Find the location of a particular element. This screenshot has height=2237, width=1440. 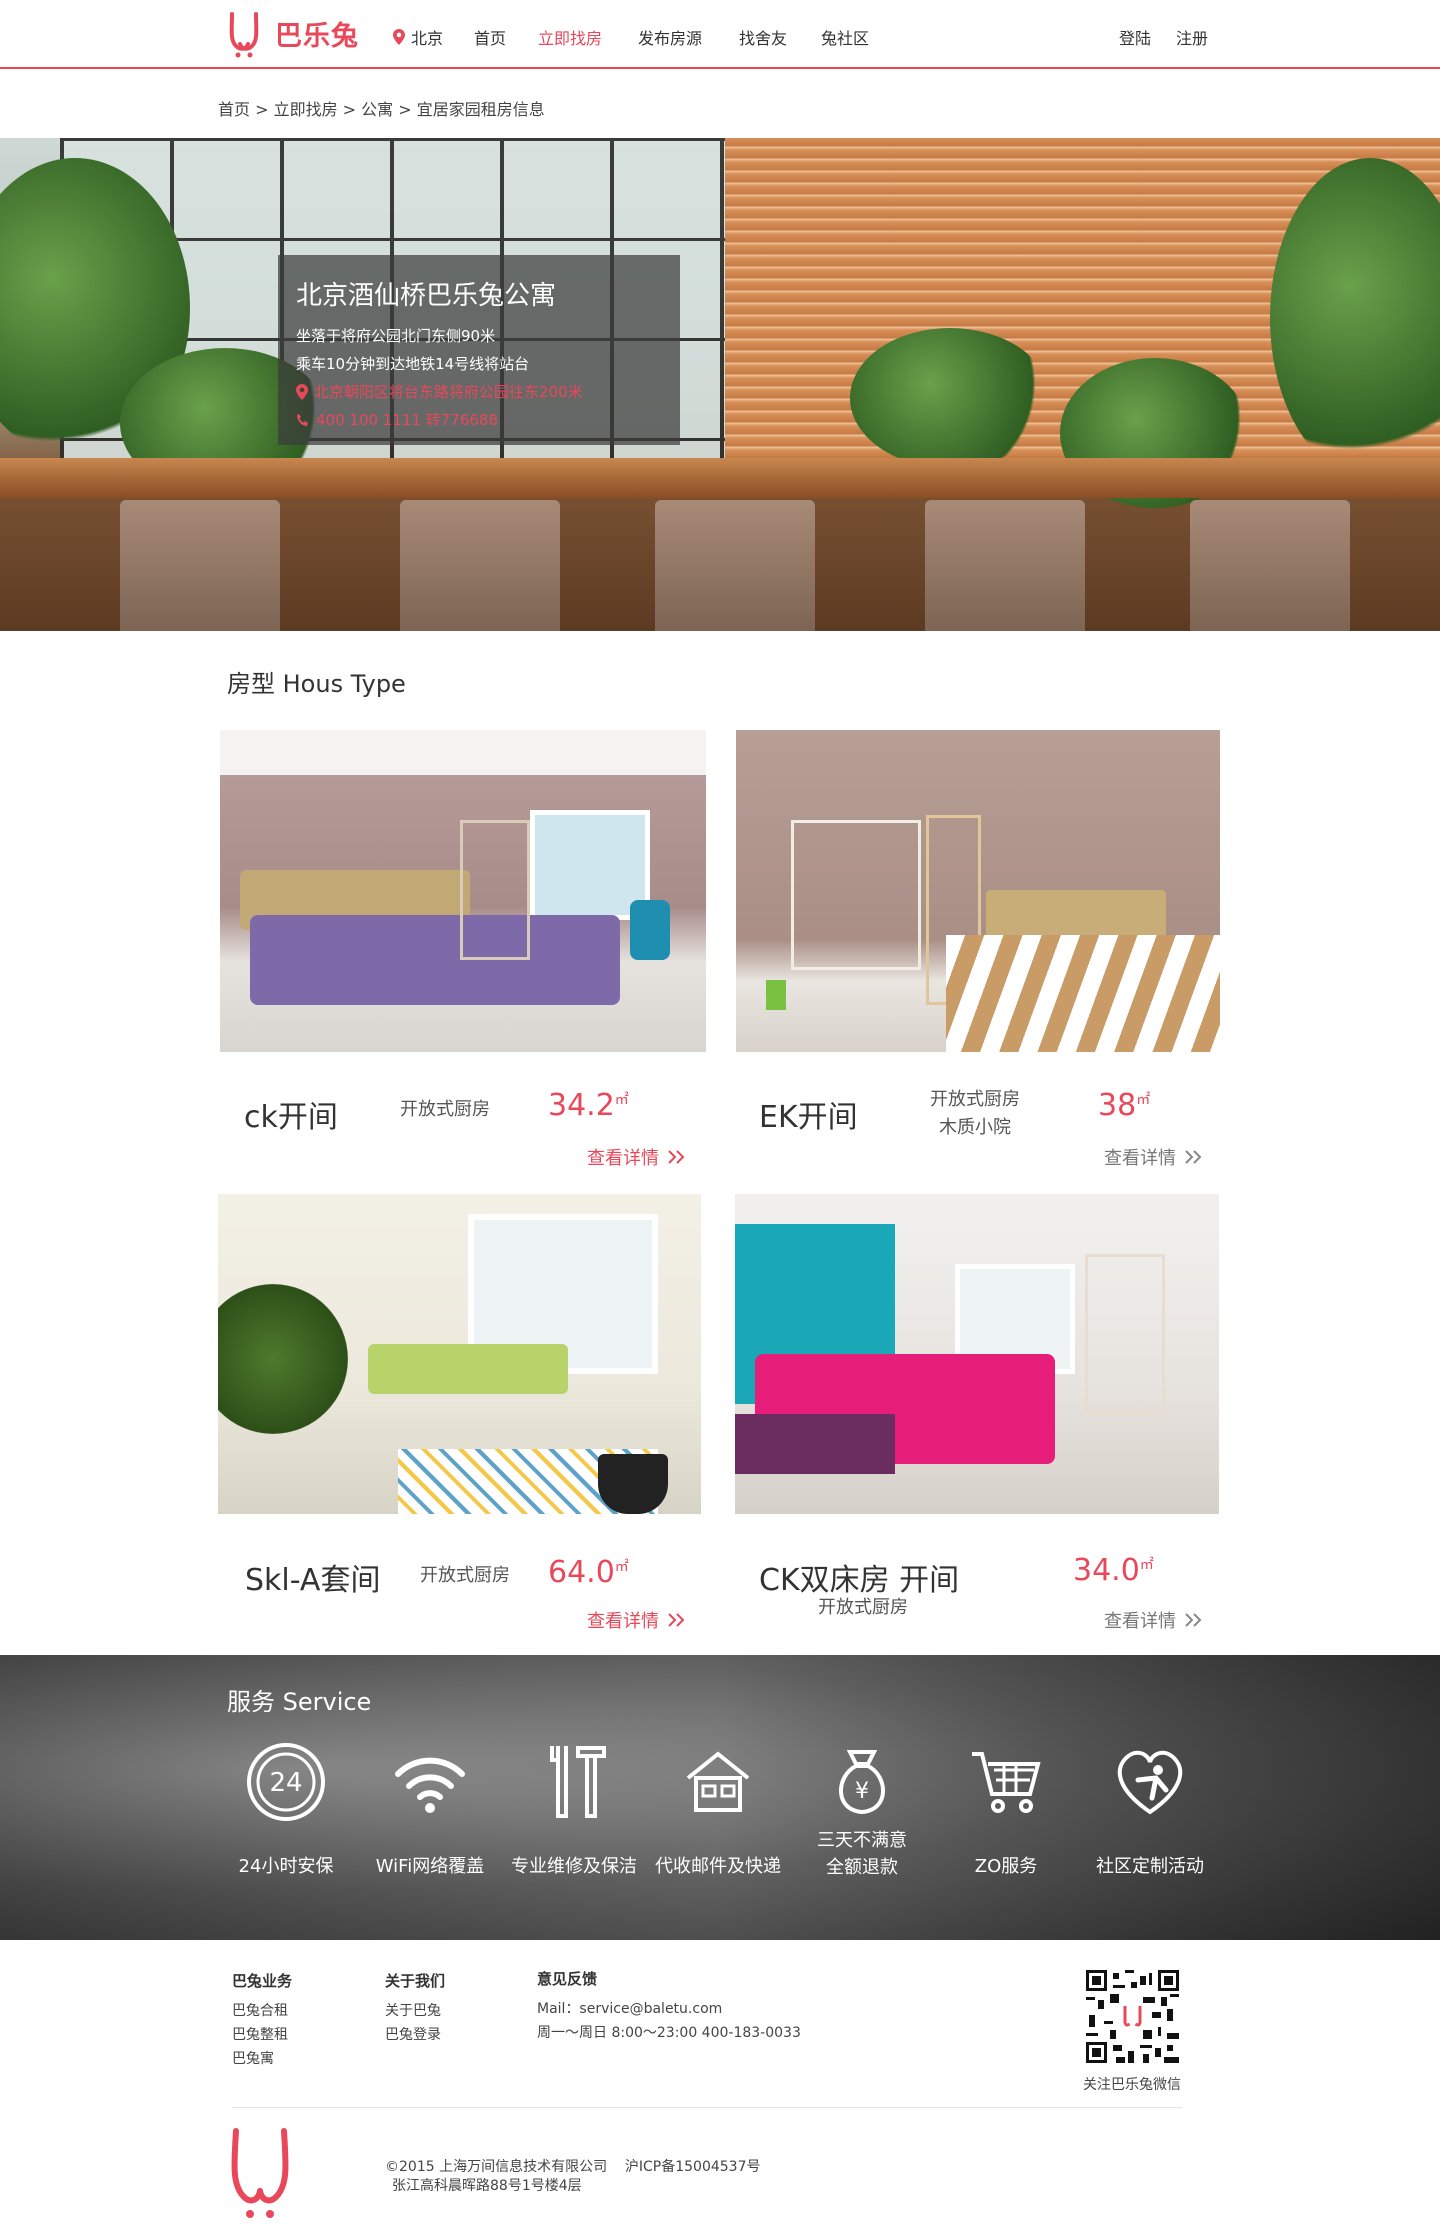

copyright-text: ©2015 上海万间信息技术有限公司 沪ICP备15004537号 is located at coordinates (573, 2167).